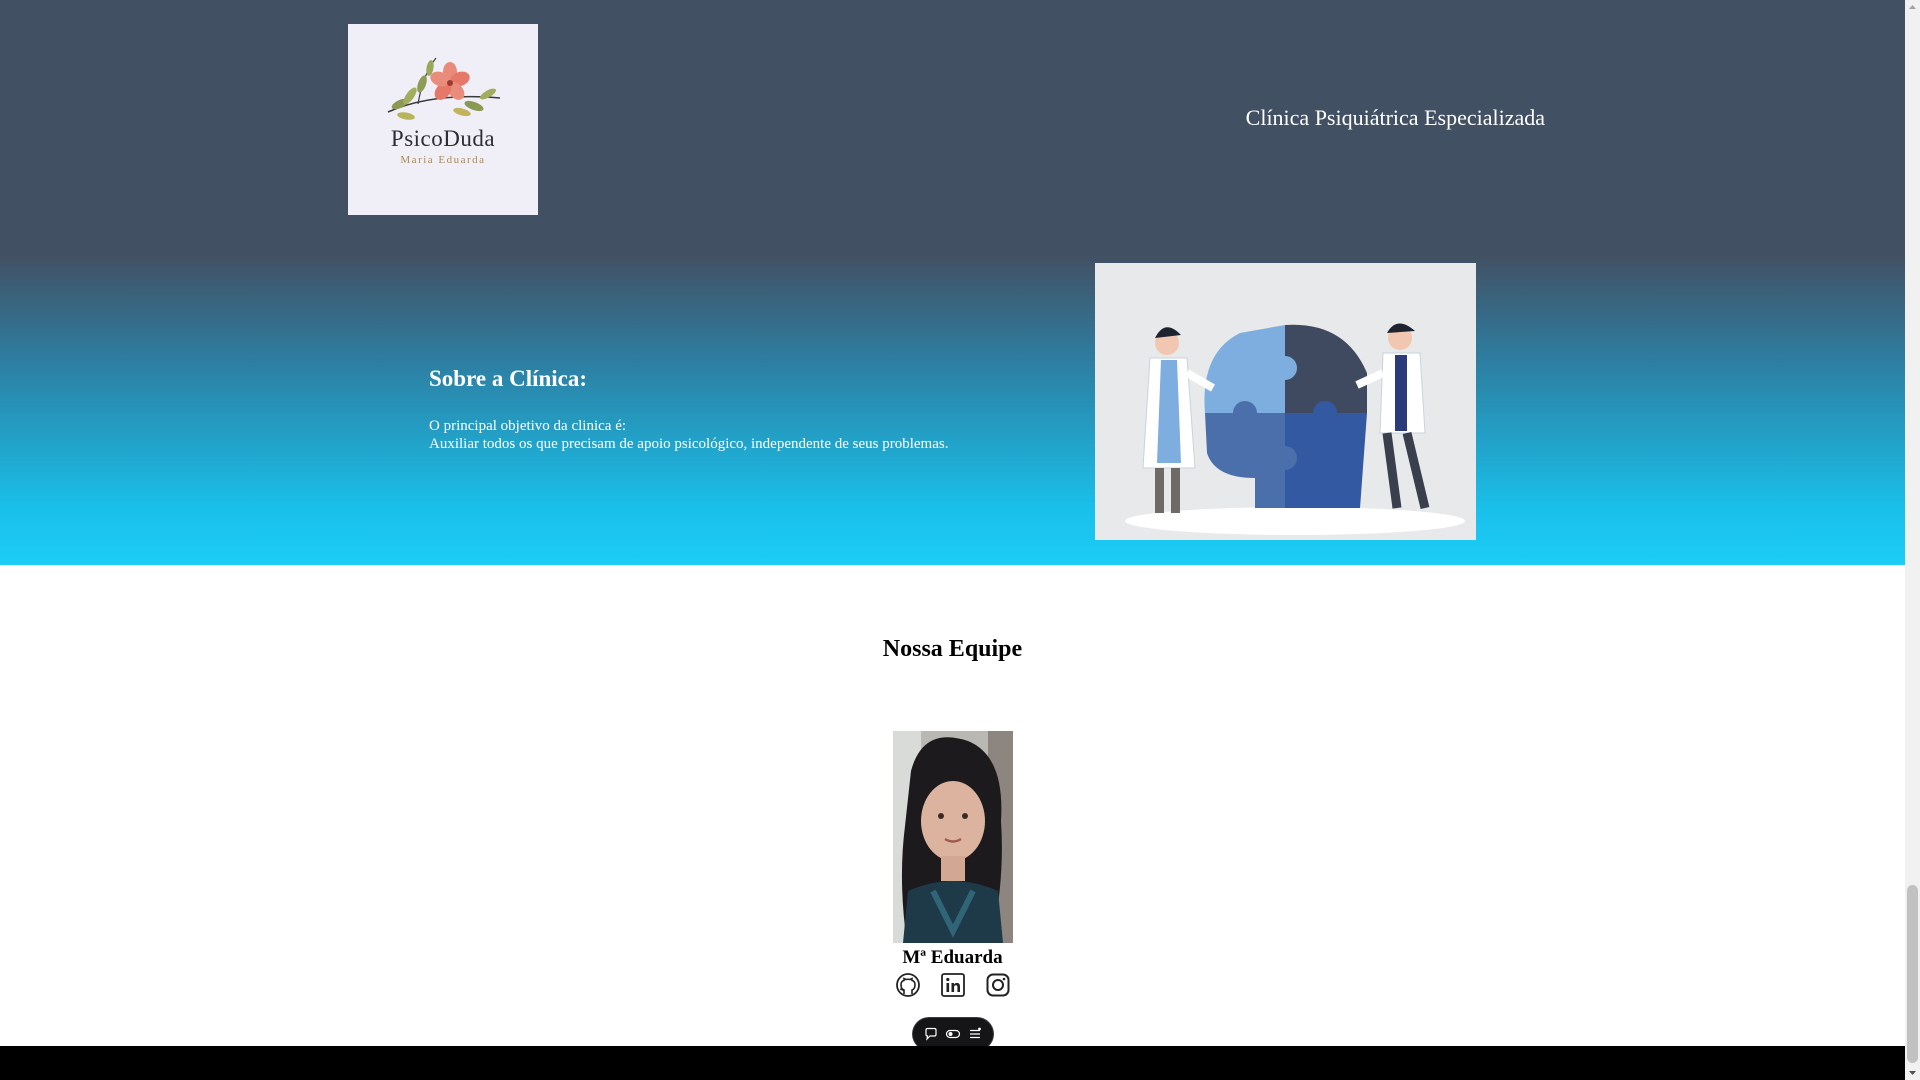  I want to click on scroll-down-arrow-icon, so click(1912, 1072).